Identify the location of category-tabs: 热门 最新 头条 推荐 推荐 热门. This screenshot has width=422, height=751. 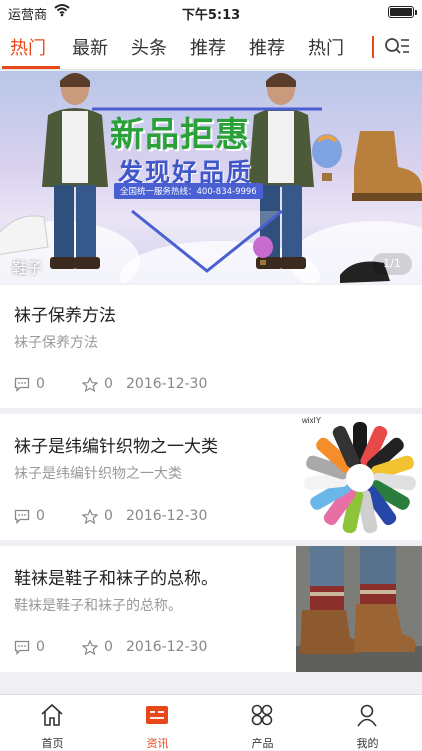
(211, 47).